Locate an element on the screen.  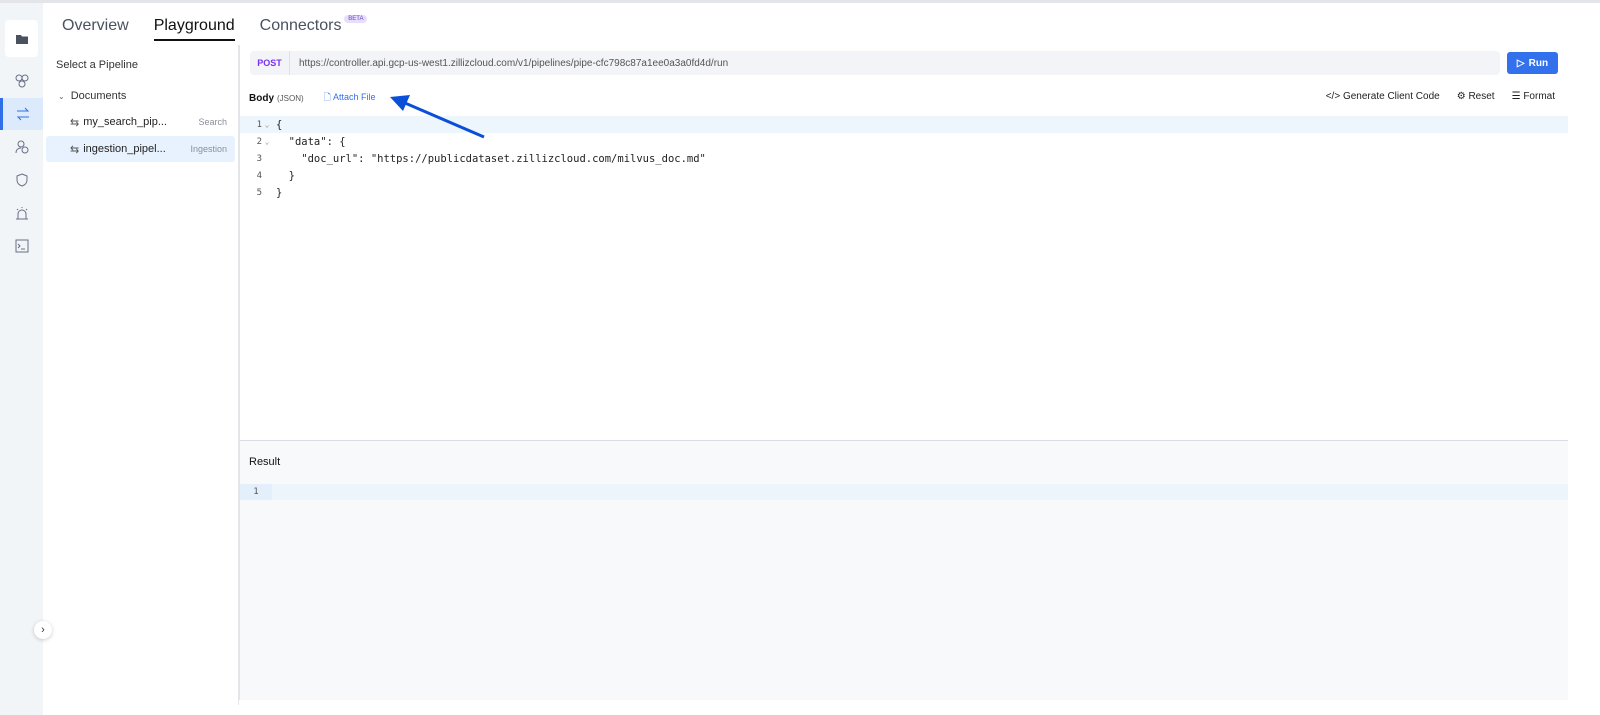
annotation-arrow is located at coordinates (437, 117).